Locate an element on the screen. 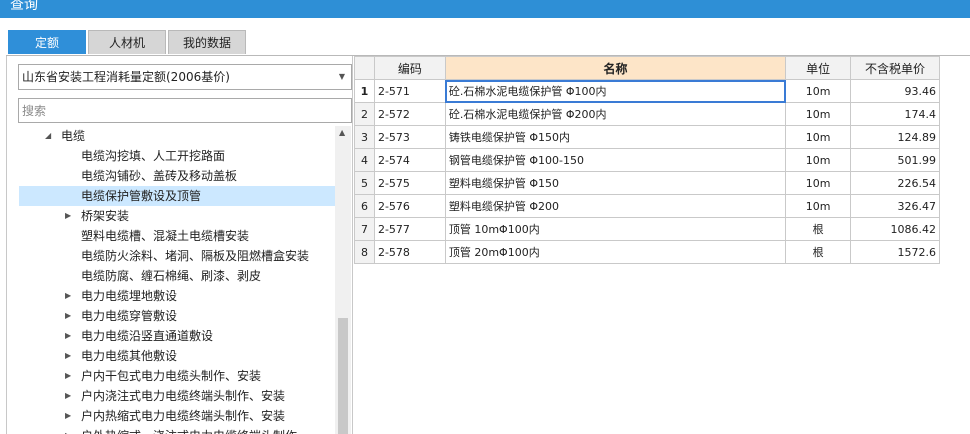  cell-name: 塑料电缆保护管 Φ200 is located at coordinates (615, 206).